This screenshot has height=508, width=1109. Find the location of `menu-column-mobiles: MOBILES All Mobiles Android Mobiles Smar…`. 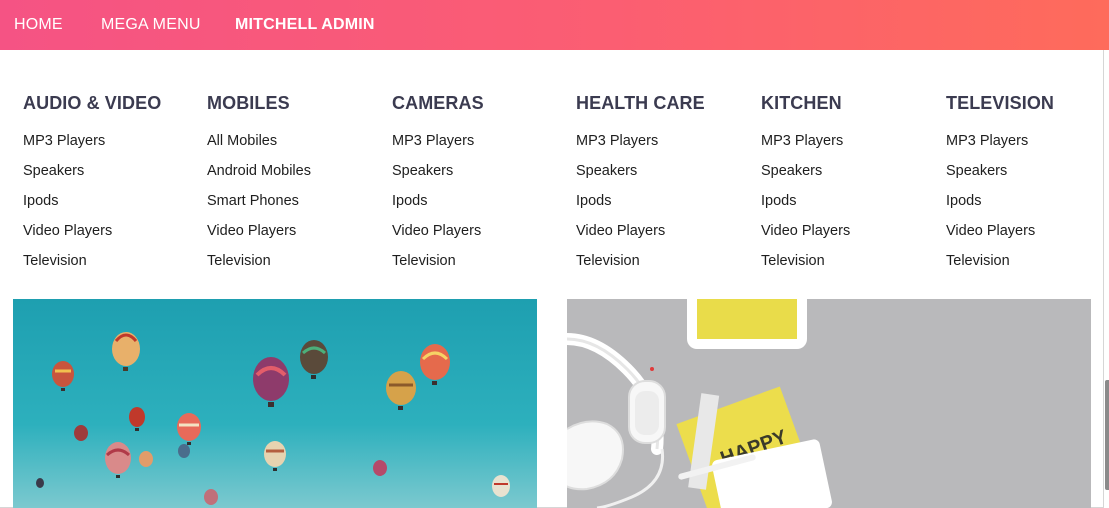

menu-column-mobiles: MOBILES All Mobiles Android Mobiles Smar… is located at coordinates (297, 186).